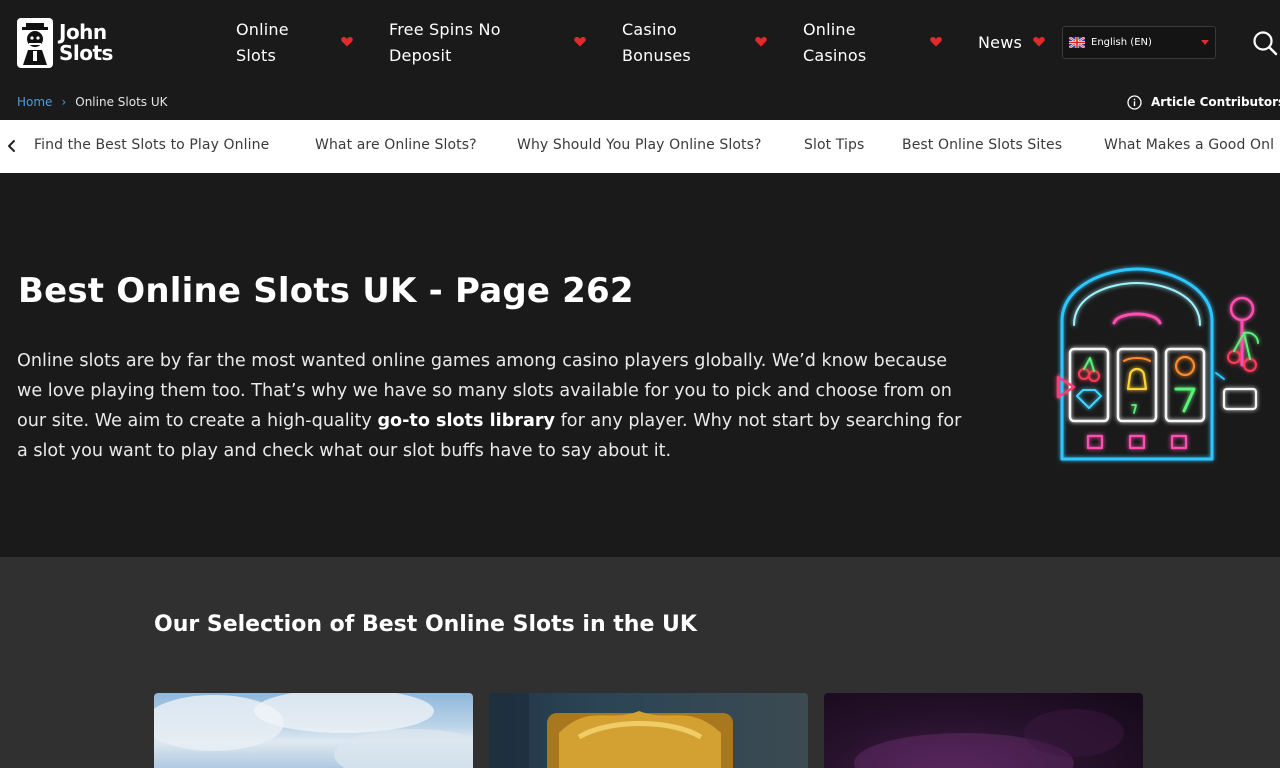  I want to click on nav-online-slots-line2: Slots, so click(256, 55).